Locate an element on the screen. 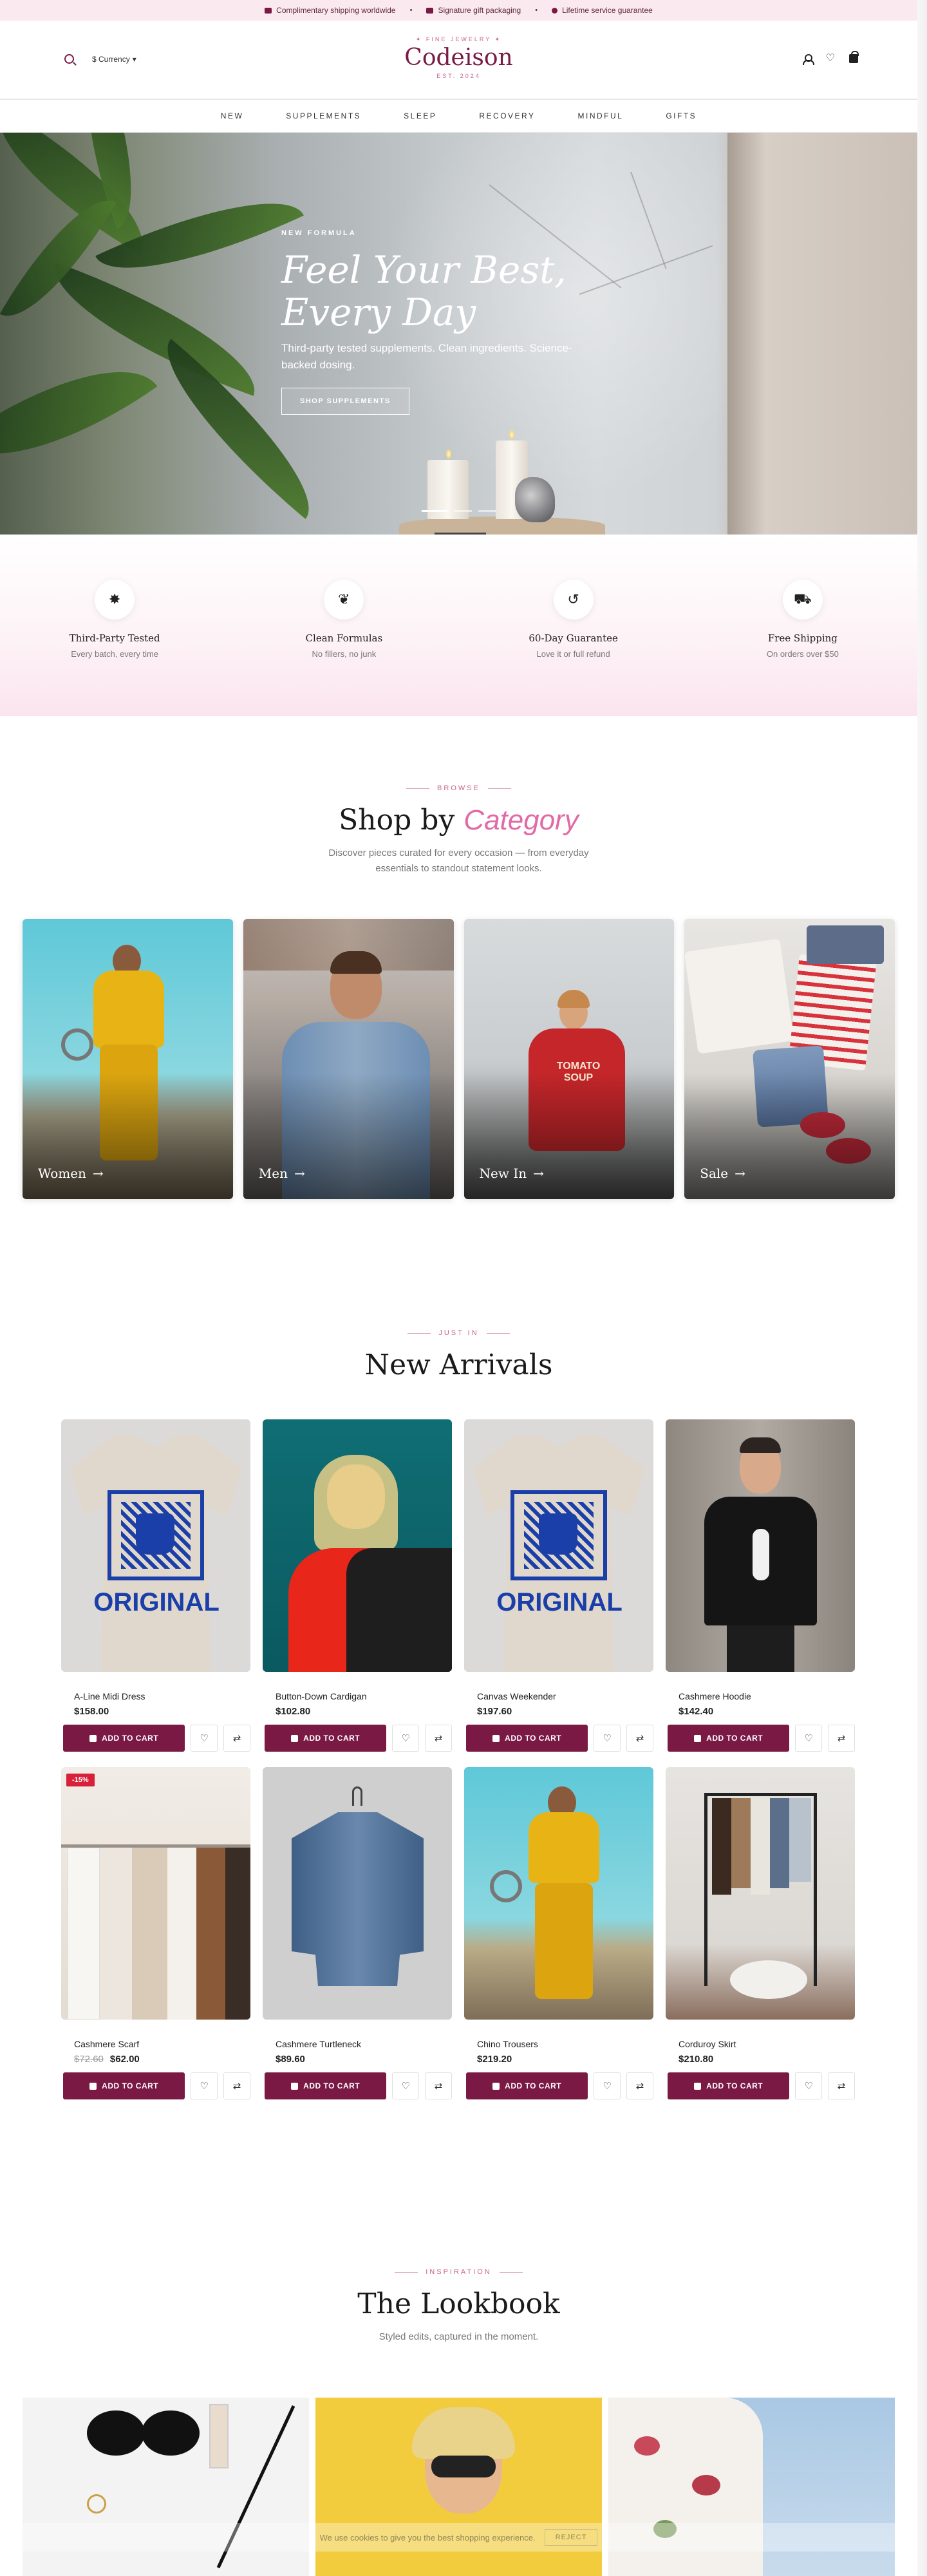  shirt-graphic is located at coordinates (739, 996).